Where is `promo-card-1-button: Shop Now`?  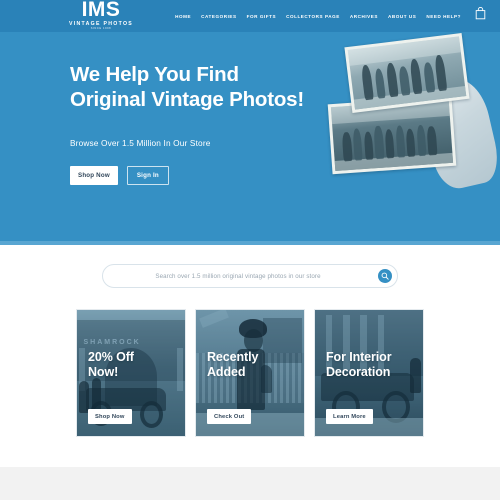
promo-card-1-button: Shop Now is located at coordinates (110, 416).